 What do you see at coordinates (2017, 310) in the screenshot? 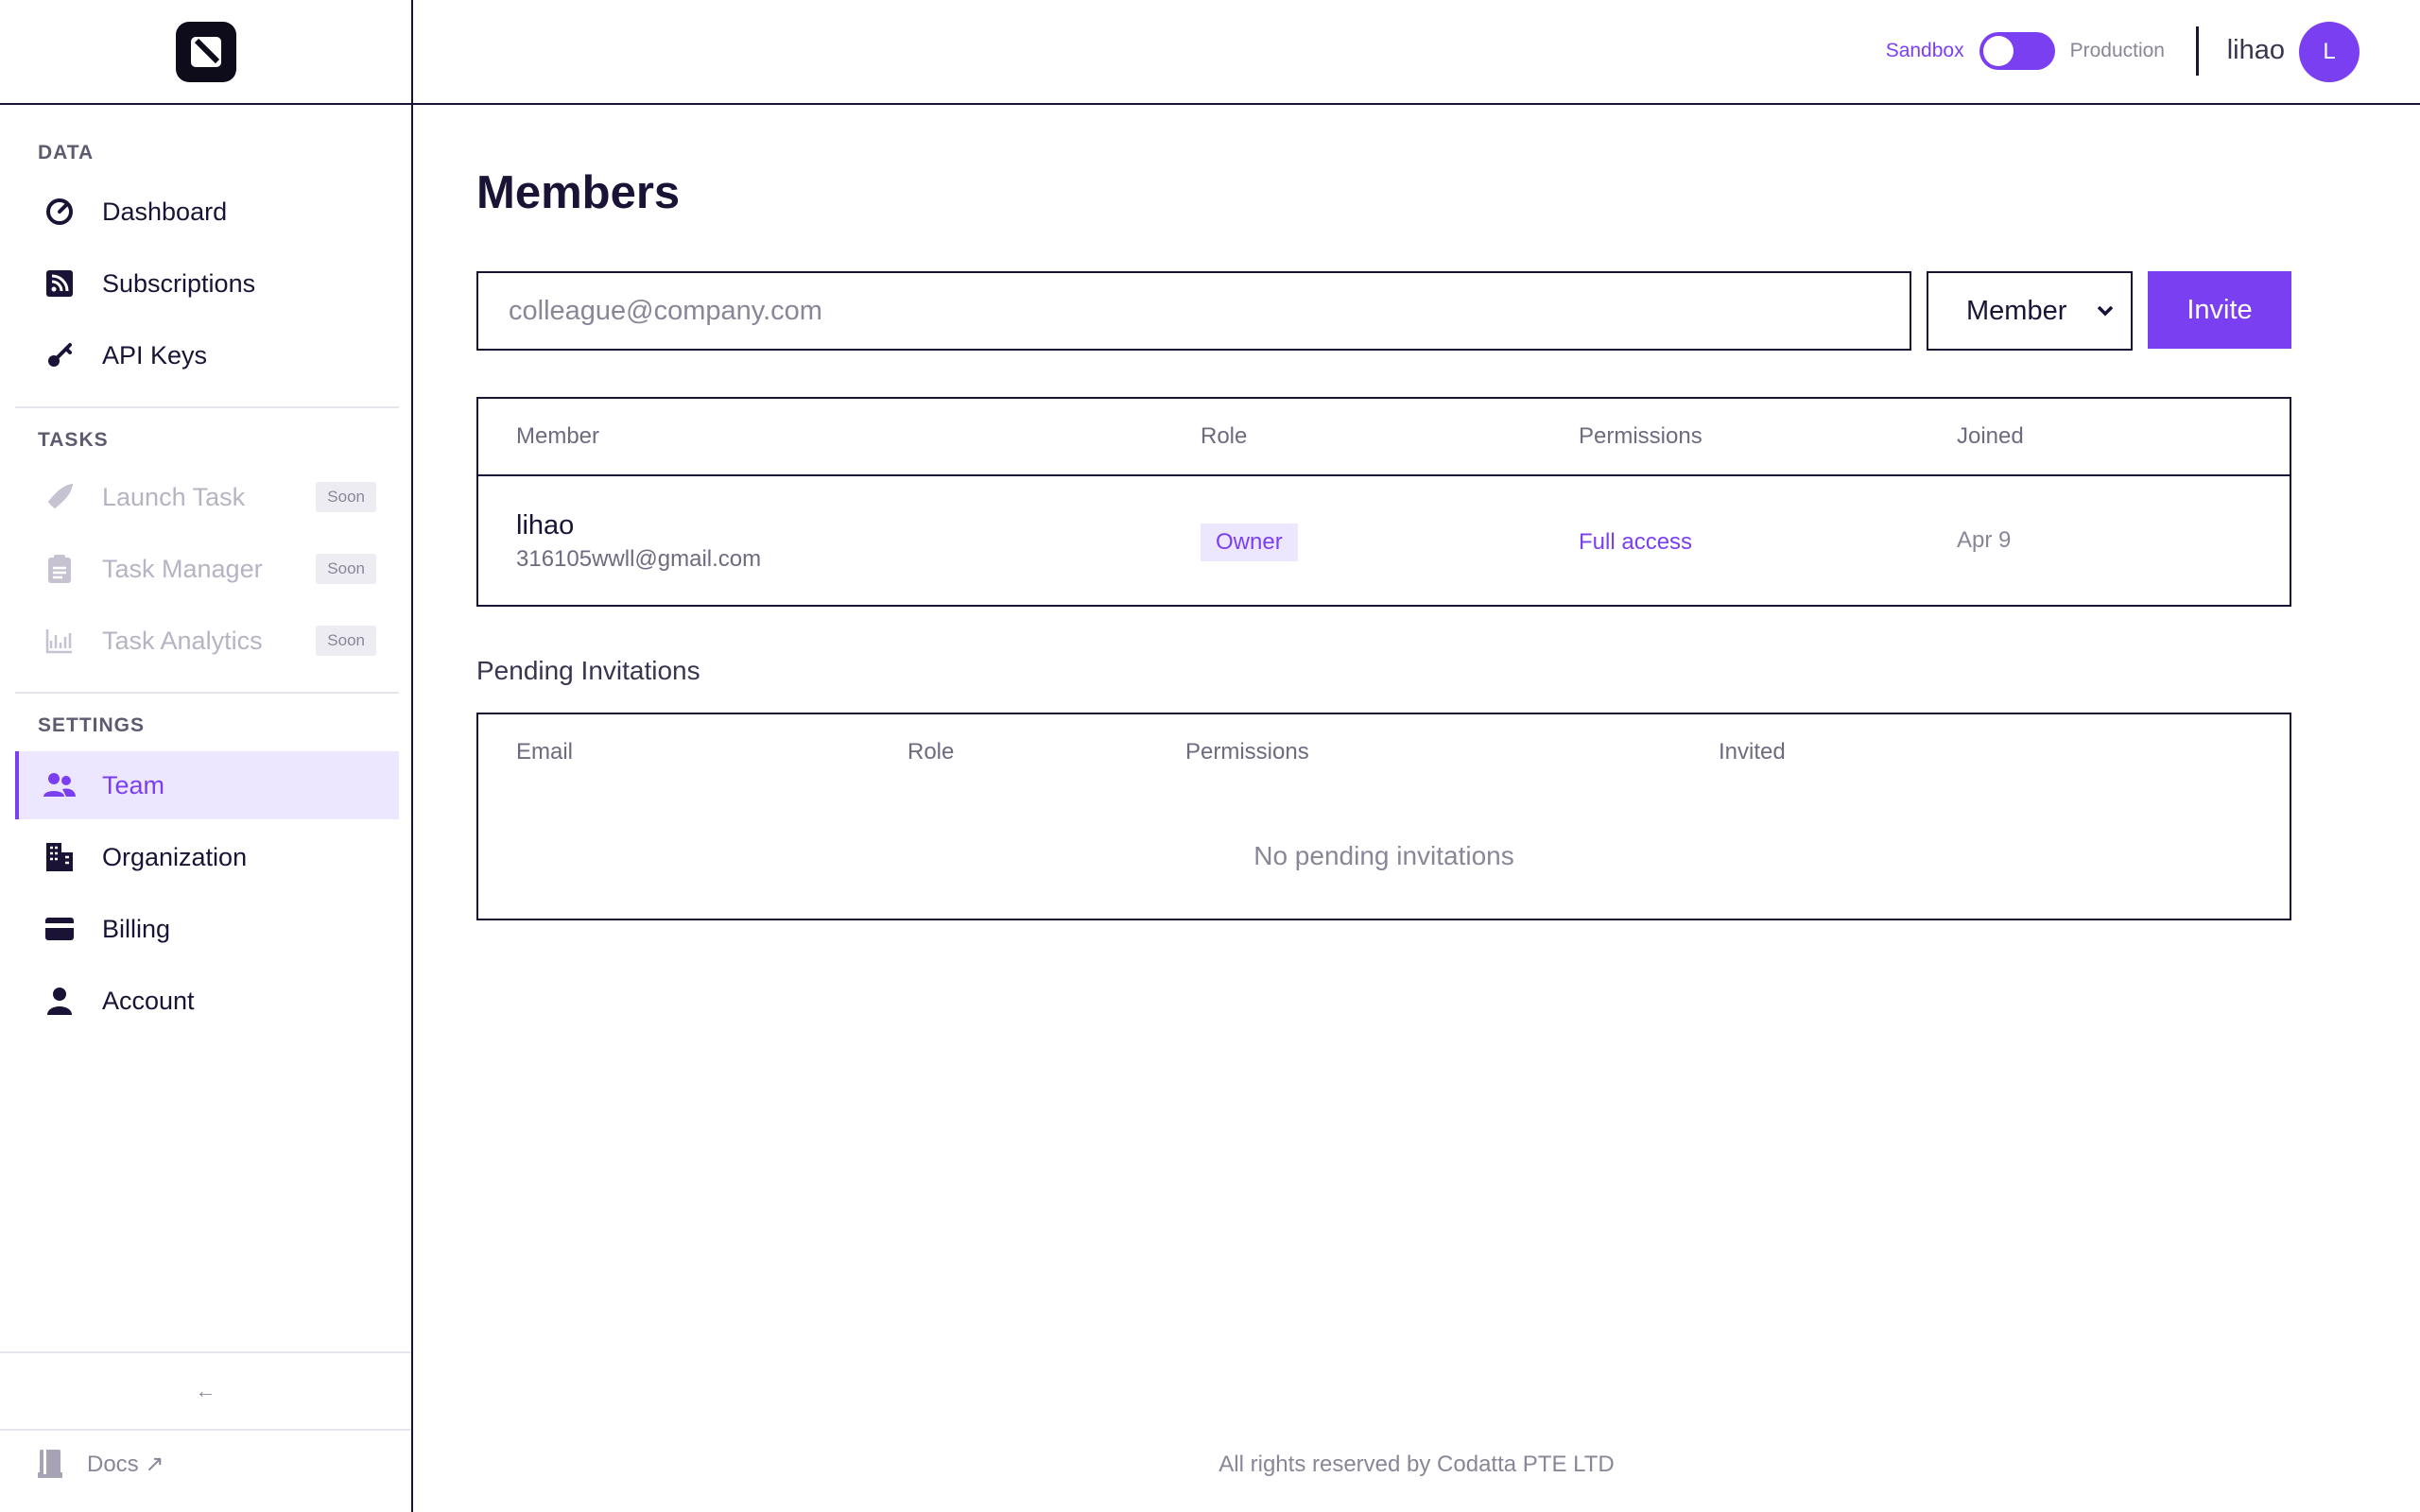
I see `role-select-value: Member` at bounding box center [2017, 310].